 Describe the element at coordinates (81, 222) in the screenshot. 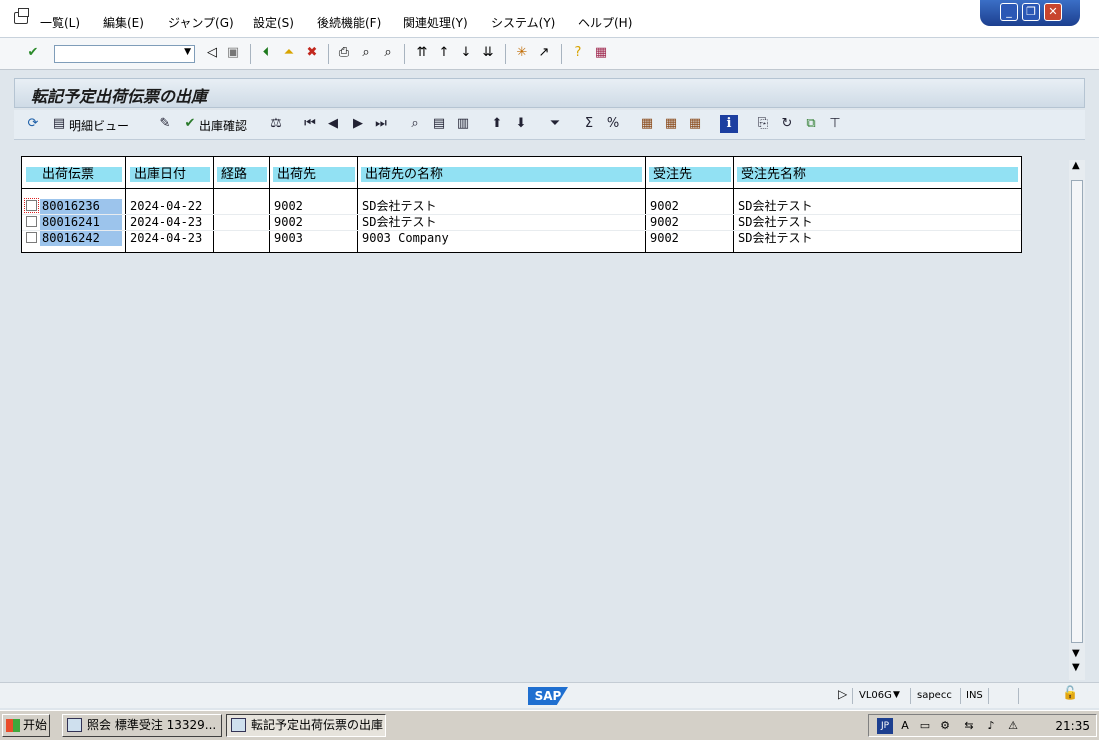

I see `delivery-number-cell: 80016241` at that location.